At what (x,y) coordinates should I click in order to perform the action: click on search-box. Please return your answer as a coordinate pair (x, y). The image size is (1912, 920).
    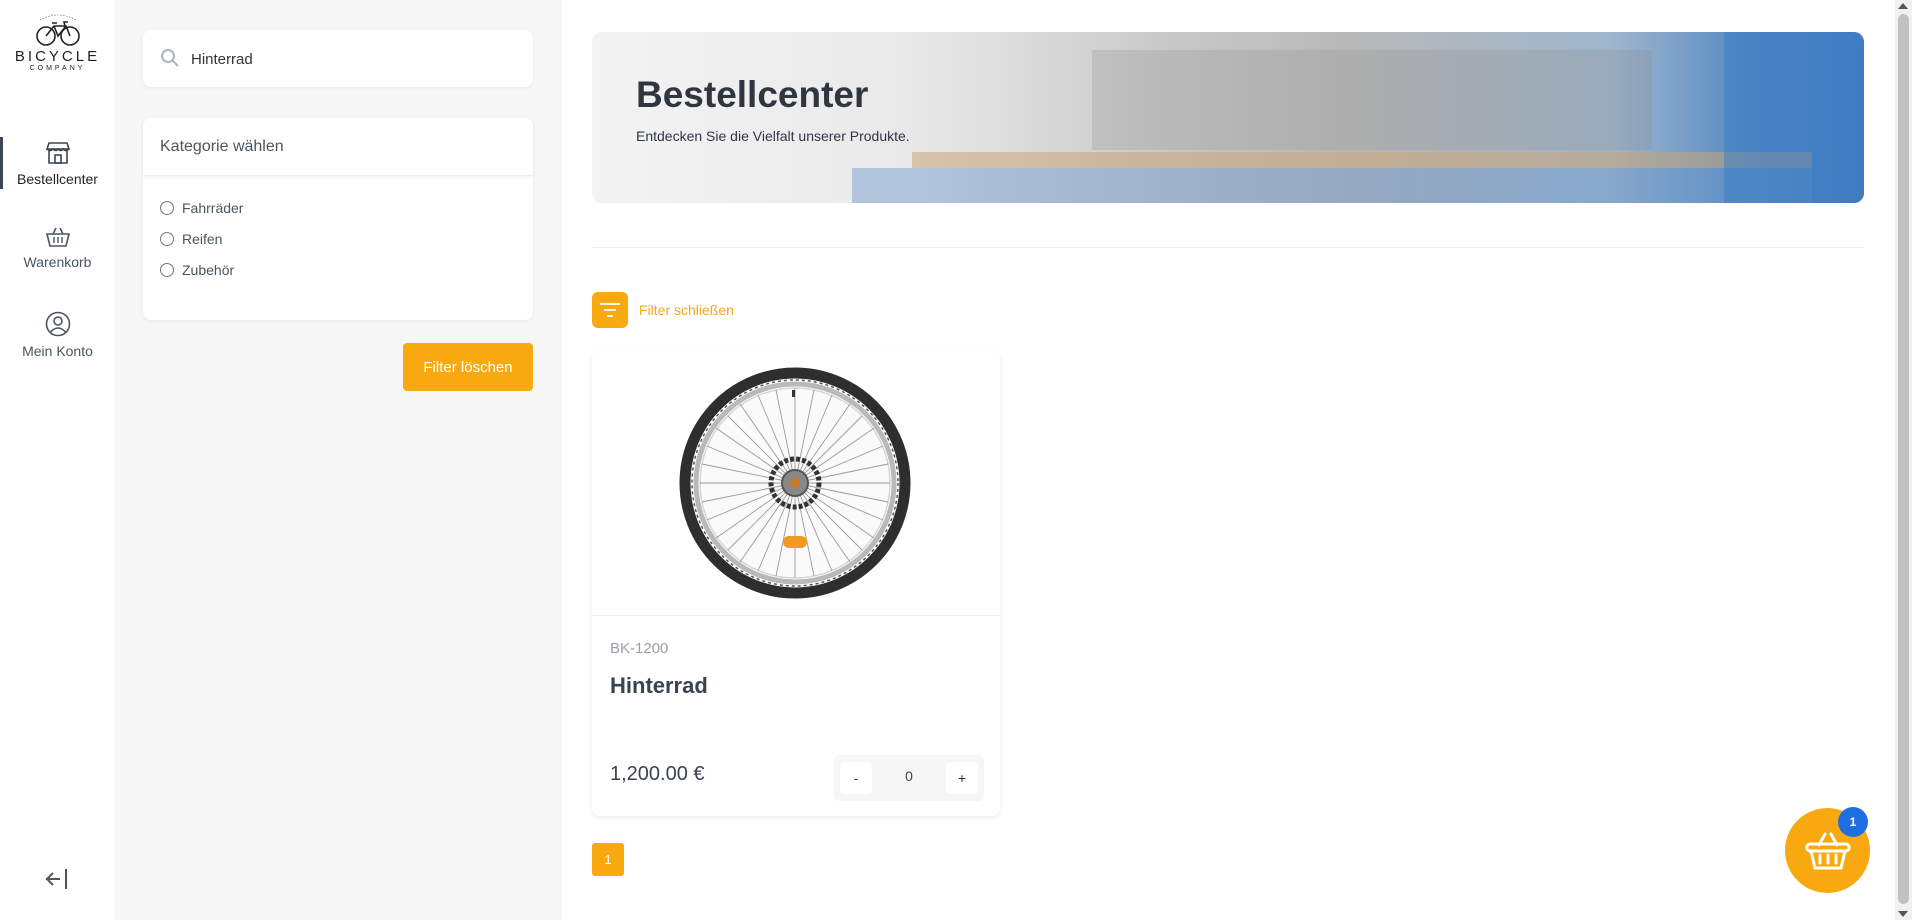
    Looking at the image, I should click on (338, 58).